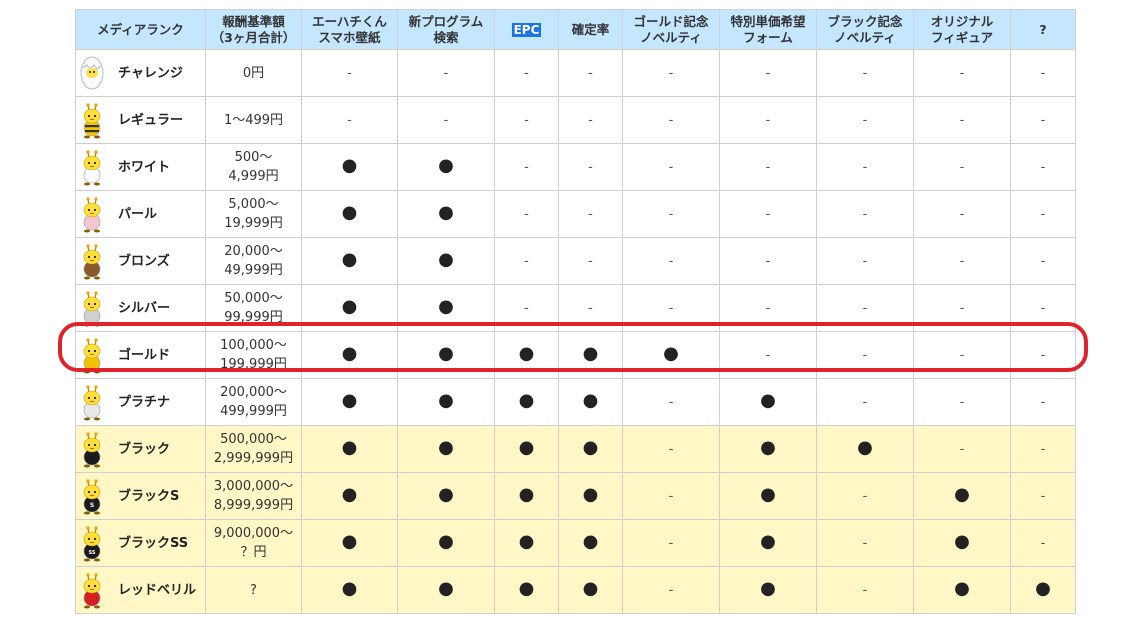 Image resolution: width=1141 pixels, height=619 pixels. What do you see at coordinates (92, 553) in the screenshot?
I see `svg-text: SS` at bounding box center [92, 553].